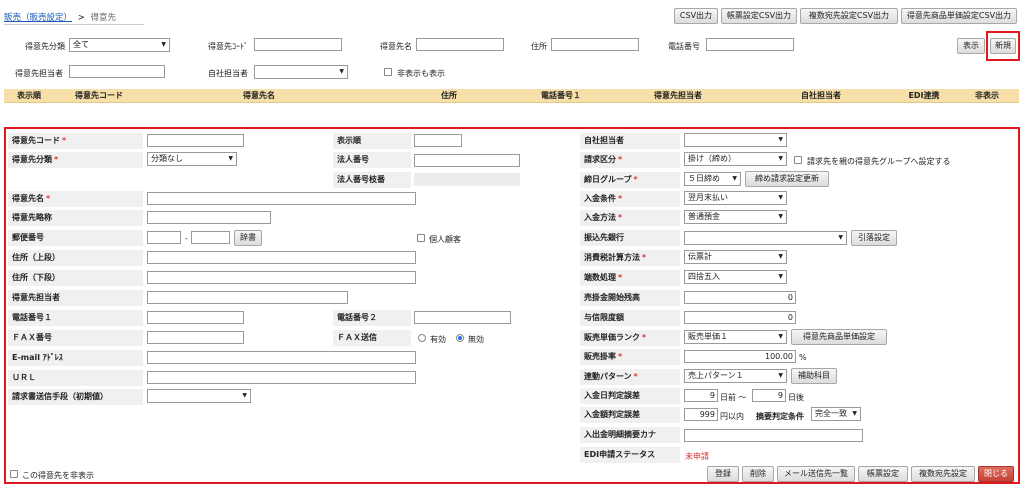 This screenshot has width=1024, height=490. Describe the element at coordinates (460, 338) in the screenshot. I see `fax-send-disabled-radio` at that location.